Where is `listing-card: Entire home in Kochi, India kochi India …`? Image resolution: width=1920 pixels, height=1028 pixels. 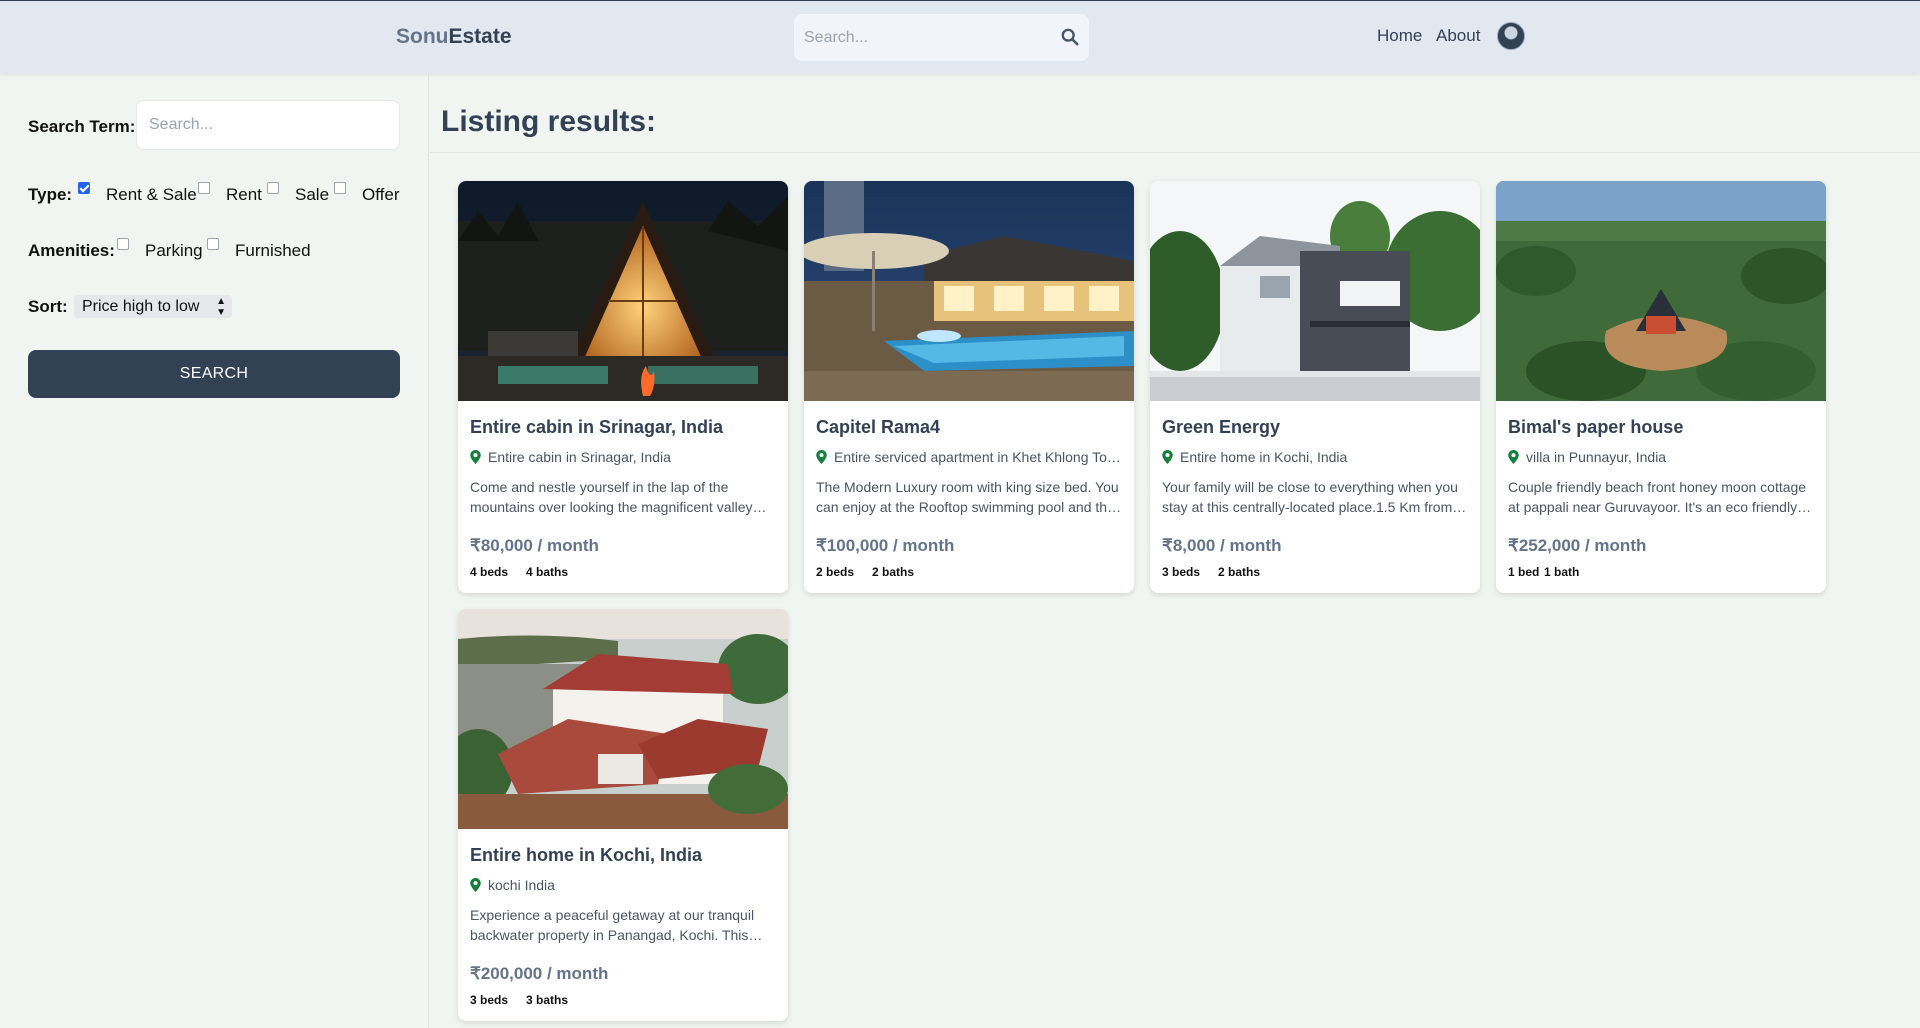
listing-card: Entire home in Kochi, India kochi India … is located at coordinates (623, 815).